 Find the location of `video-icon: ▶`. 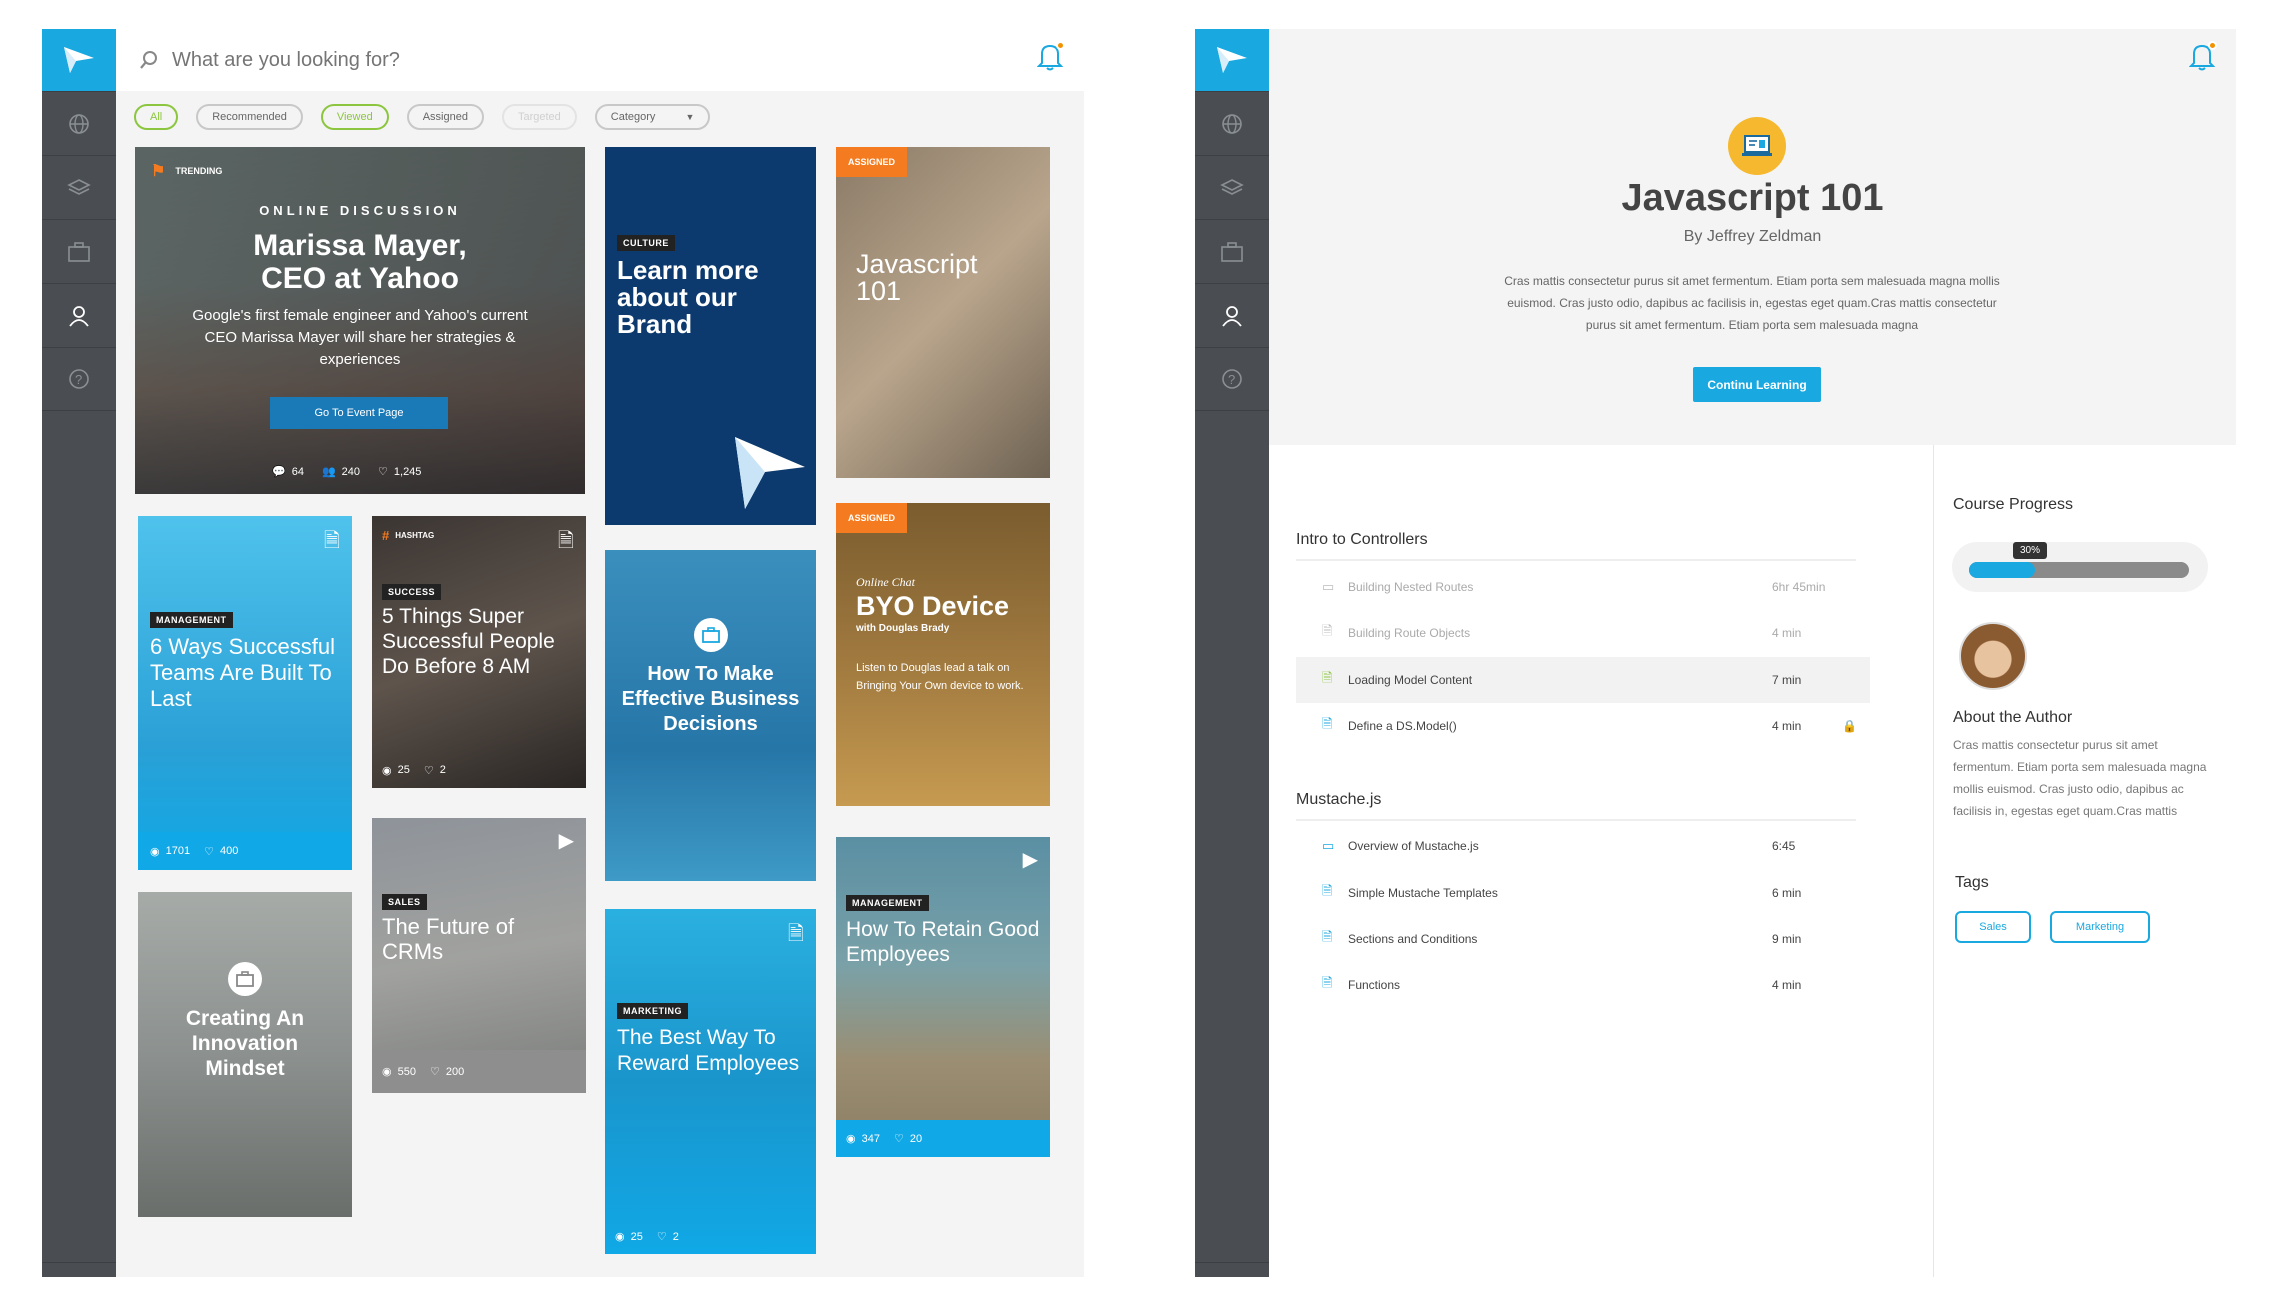

video-icon: ▶ is located at coordinates (1030, 860).